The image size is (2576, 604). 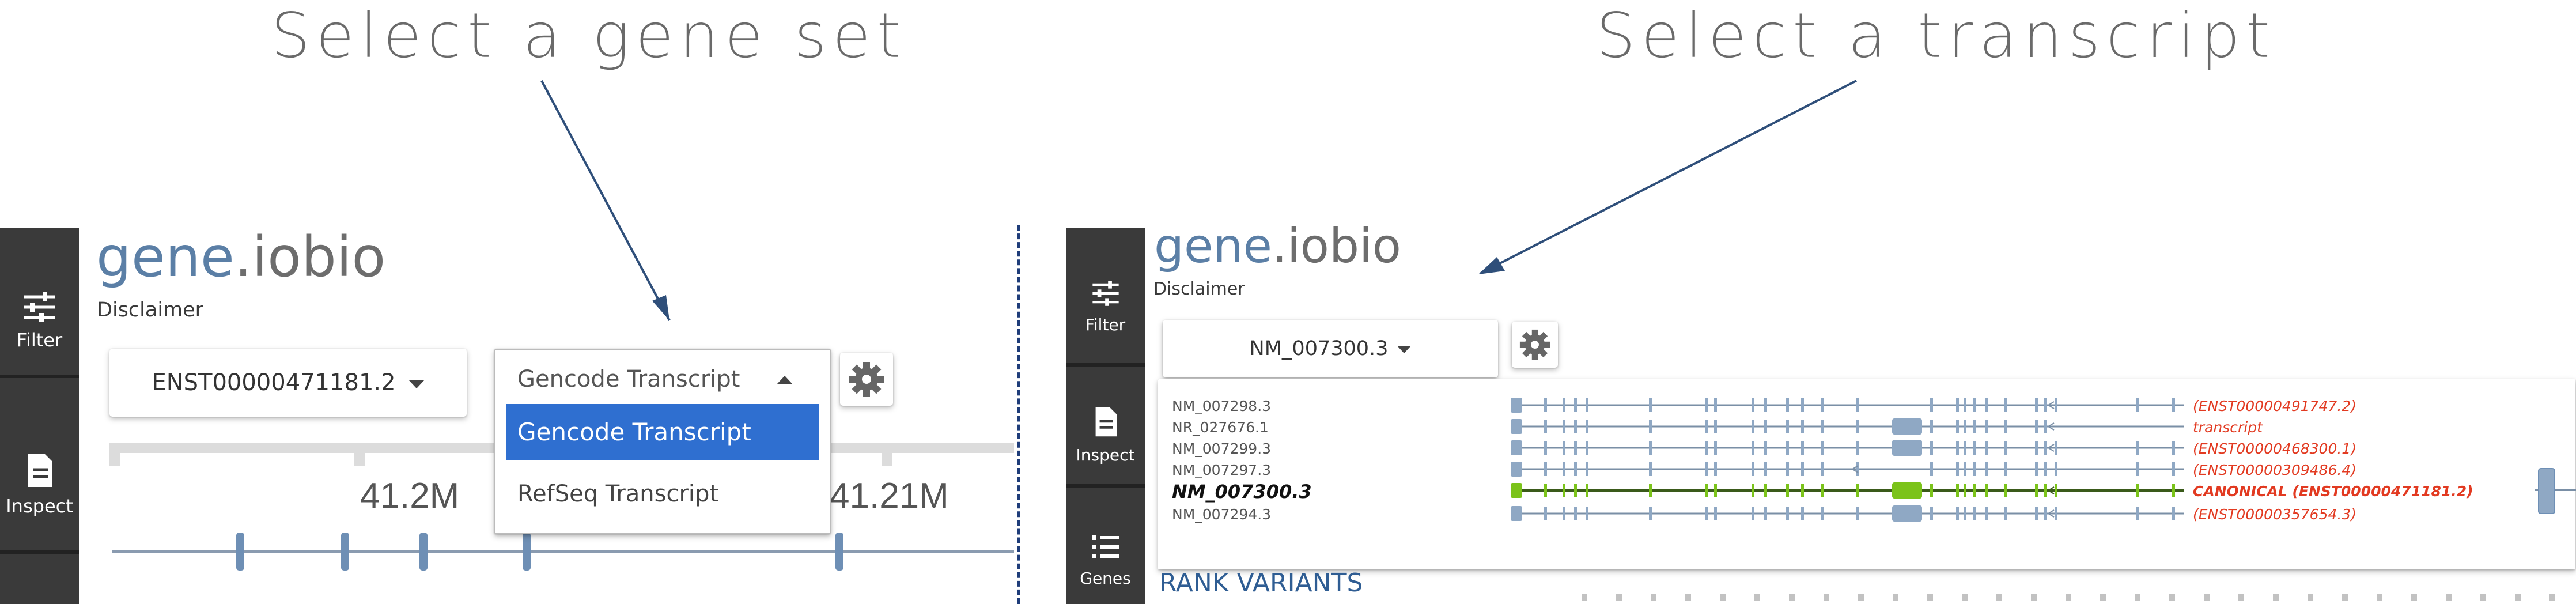 What do you see at coordinates (628, 379) in the screenshot?
I see `gene-set-dropdown-selected: Gencode Transcript` at bounding box center [628, 379].